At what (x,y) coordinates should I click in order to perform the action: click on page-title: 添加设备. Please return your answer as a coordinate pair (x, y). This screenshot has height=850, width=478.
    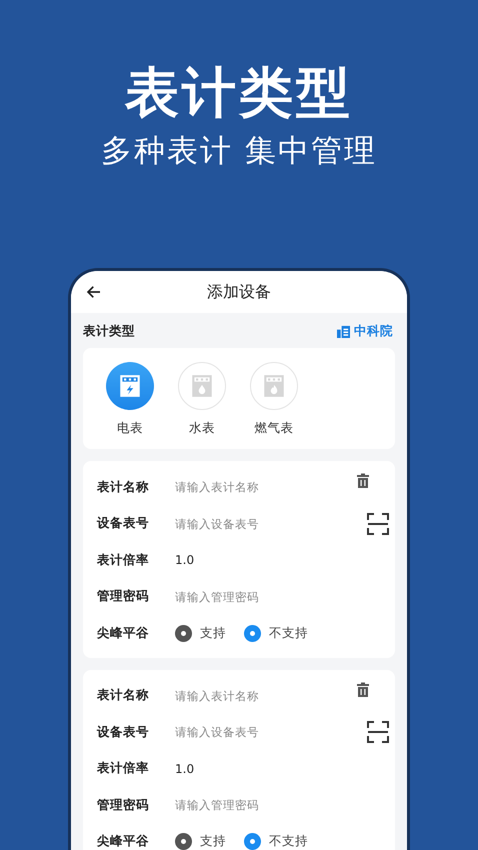
    Looking at the image, I should click on (239, 292).